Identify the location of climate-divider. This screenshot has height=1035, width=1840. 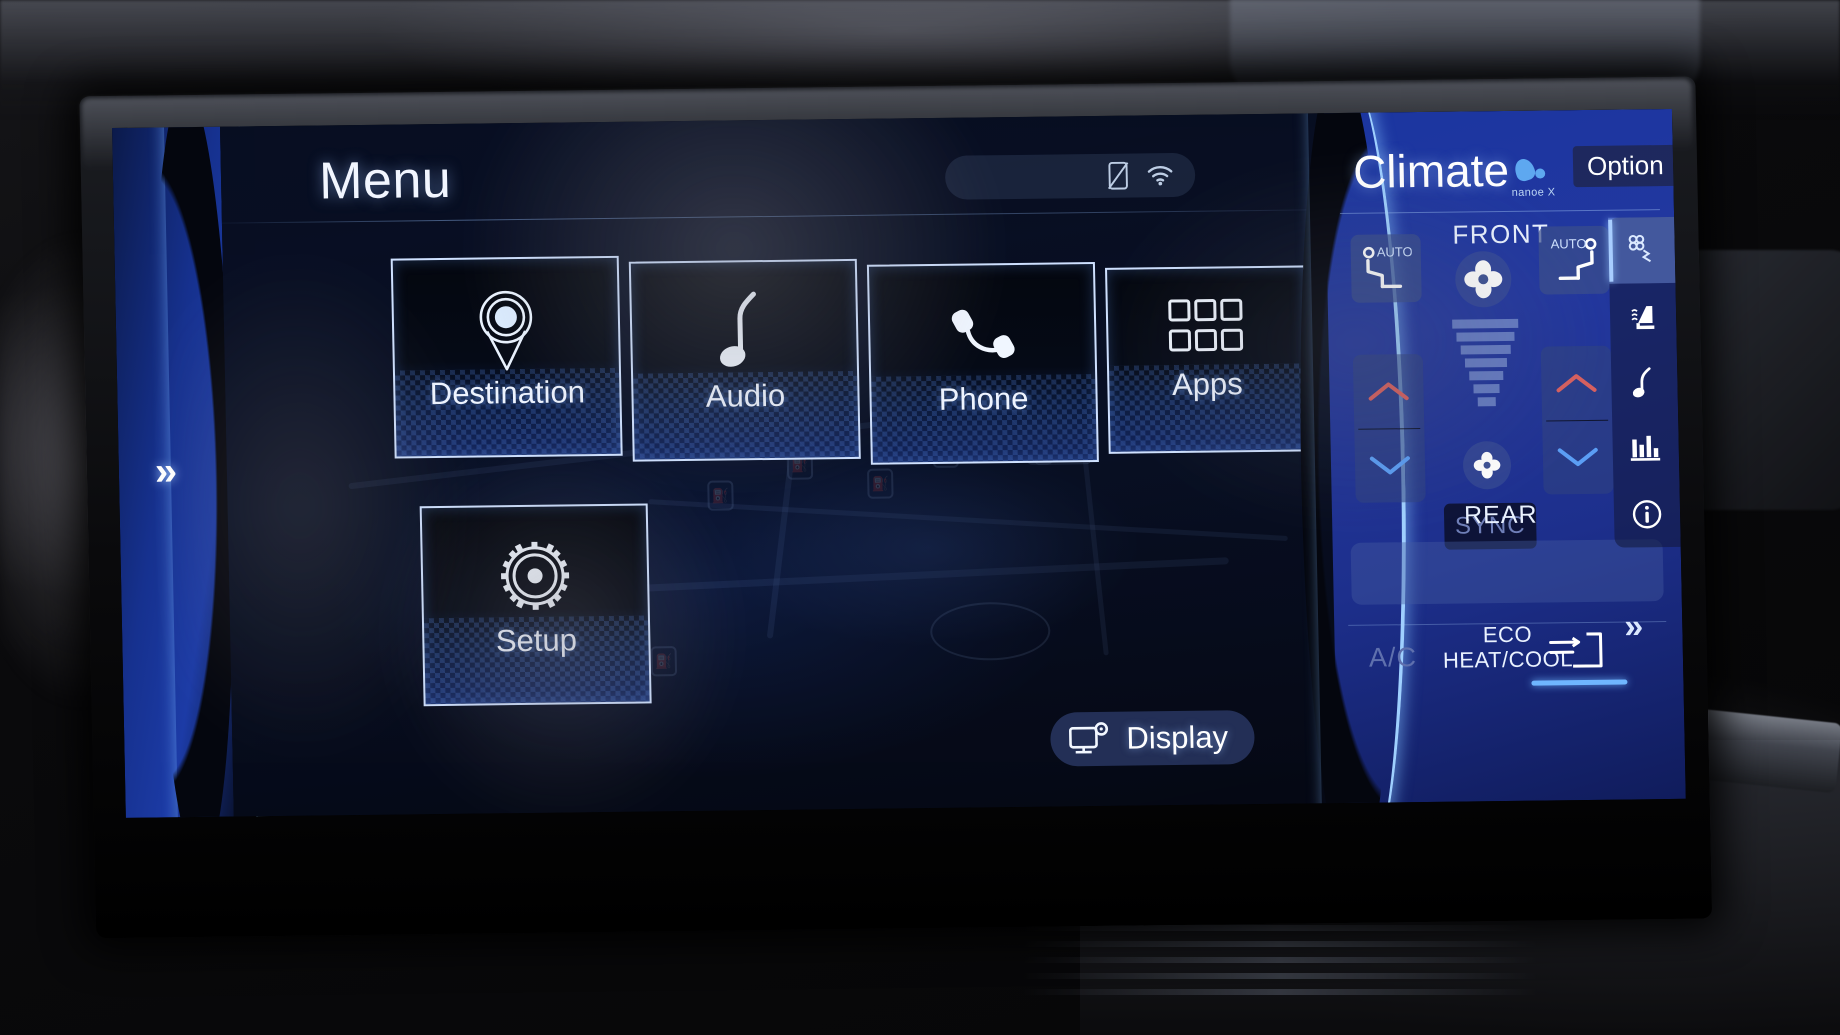
(1499, 212).